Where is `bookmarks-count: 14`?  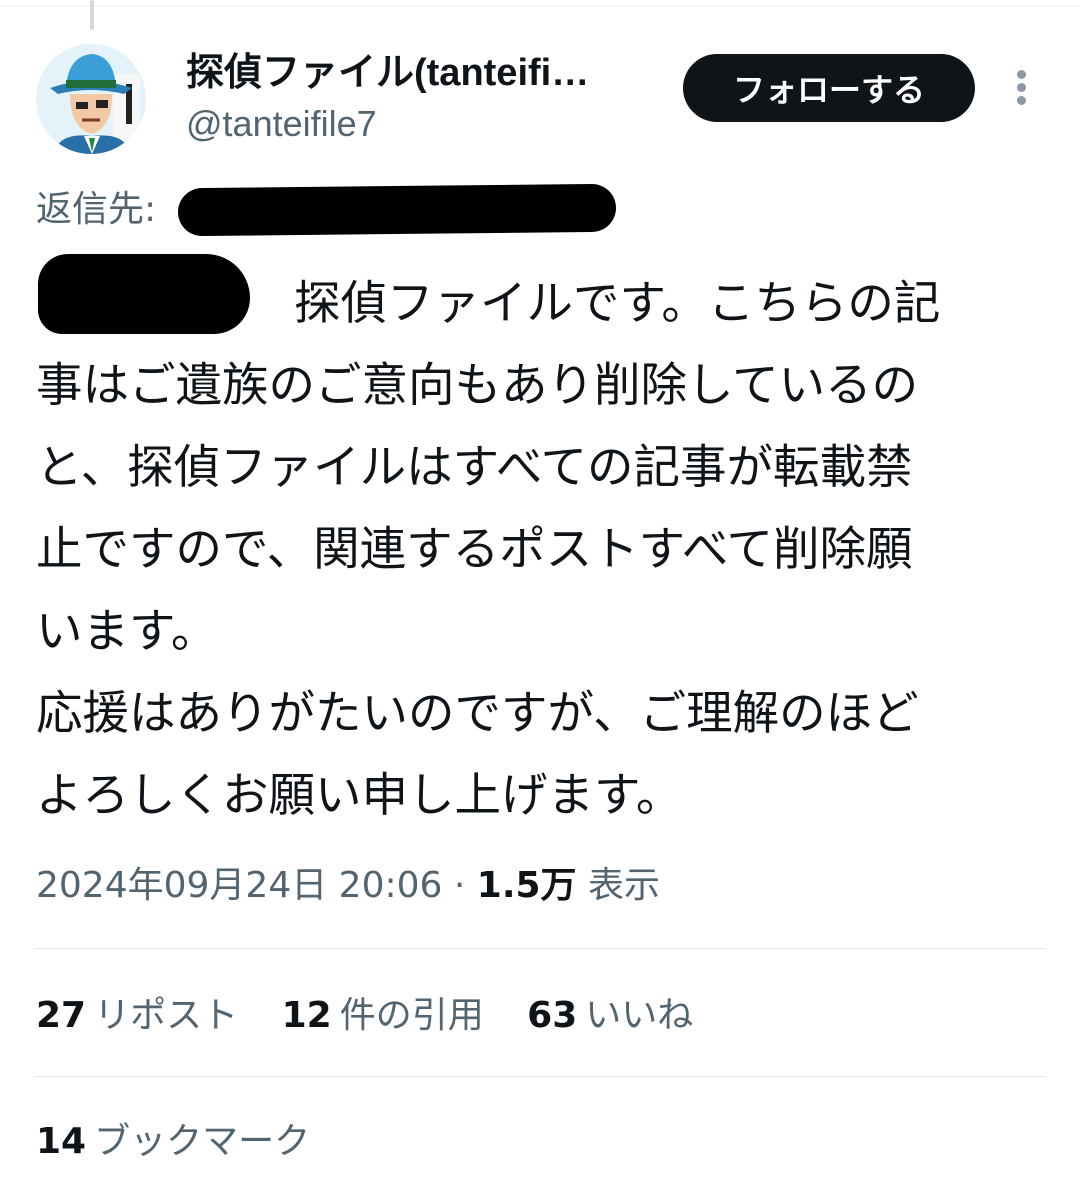
bookmarks-count: 14 is located at coordinates (61, 1141).